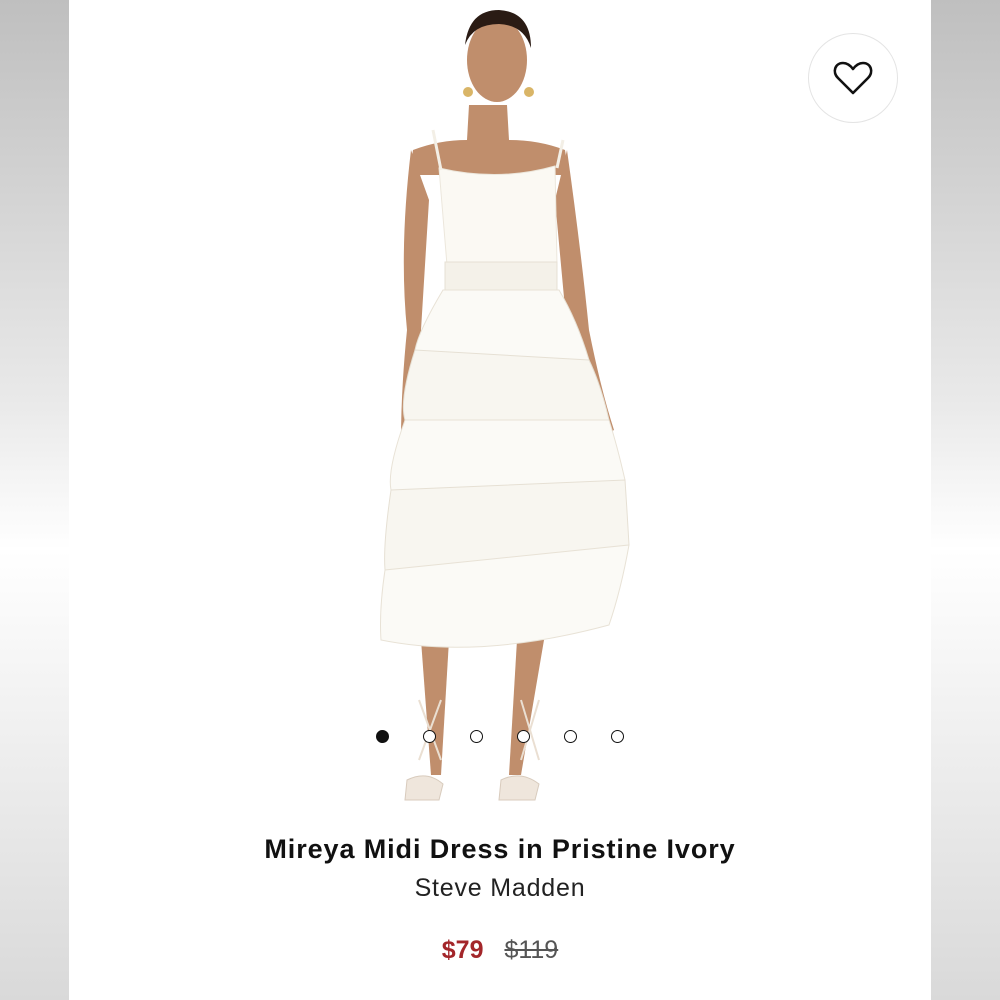  What do you see at coordinates (500, 740) in the screenshot?
I see `gallery-pagination` at bounding box center [500, 740].